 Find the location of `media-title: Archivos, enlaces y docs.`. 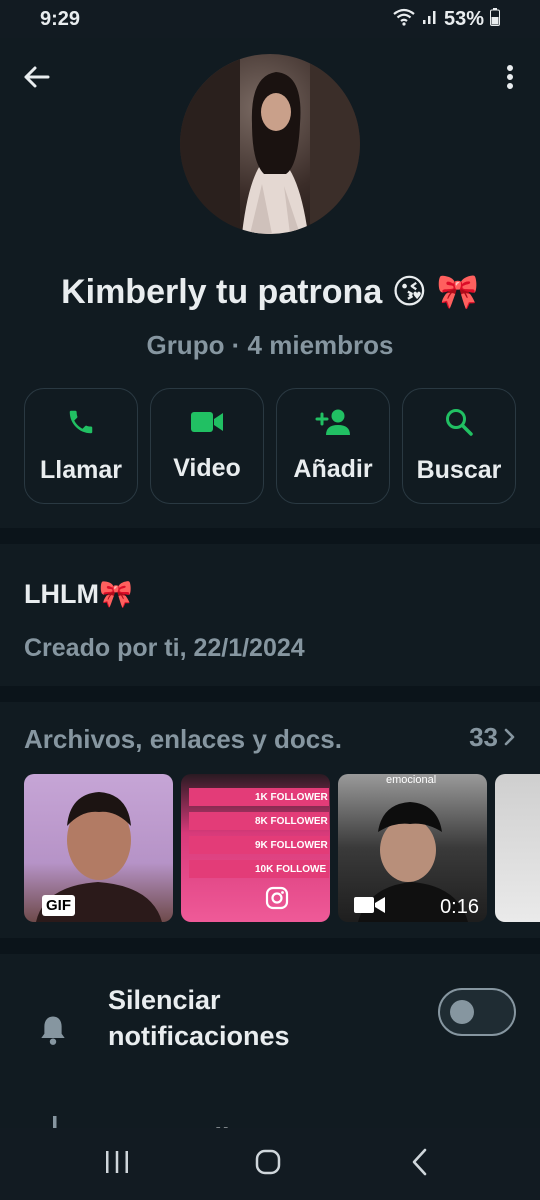

media-title: Archivos, enlaces y docs. is located at coordinates (183, 739).